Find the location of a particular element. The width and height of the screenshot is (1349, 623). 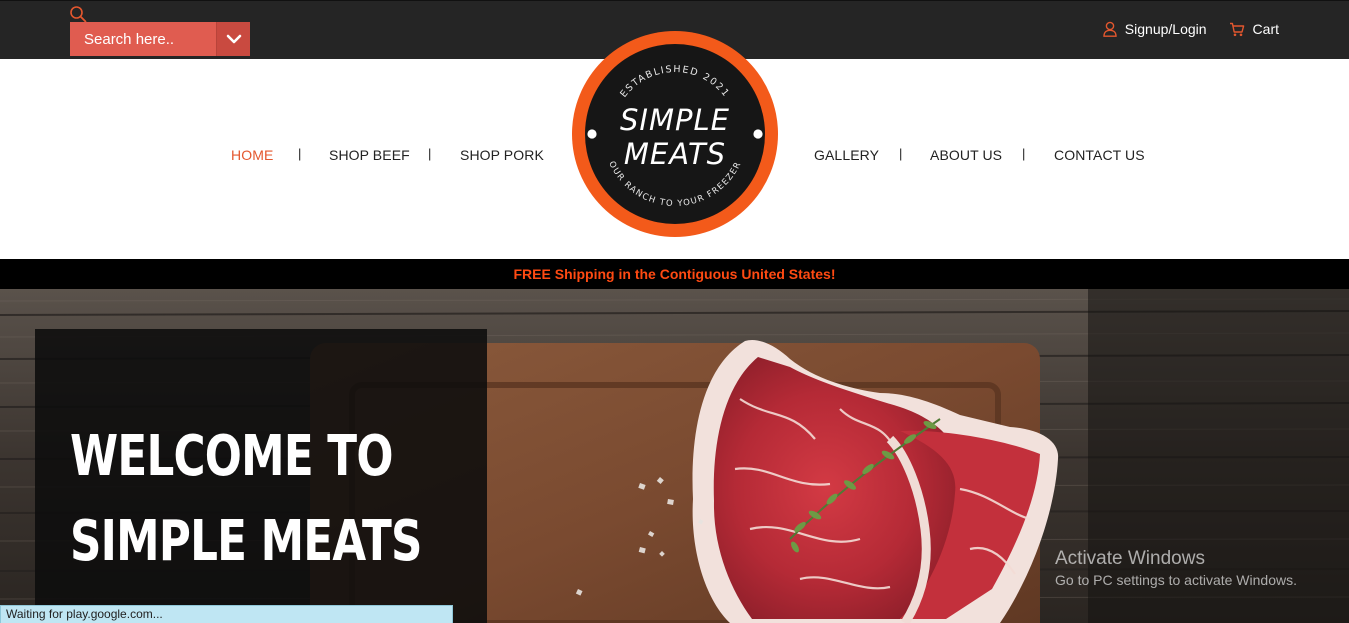

nav-home: HOME is located at coordinates (252, 155).